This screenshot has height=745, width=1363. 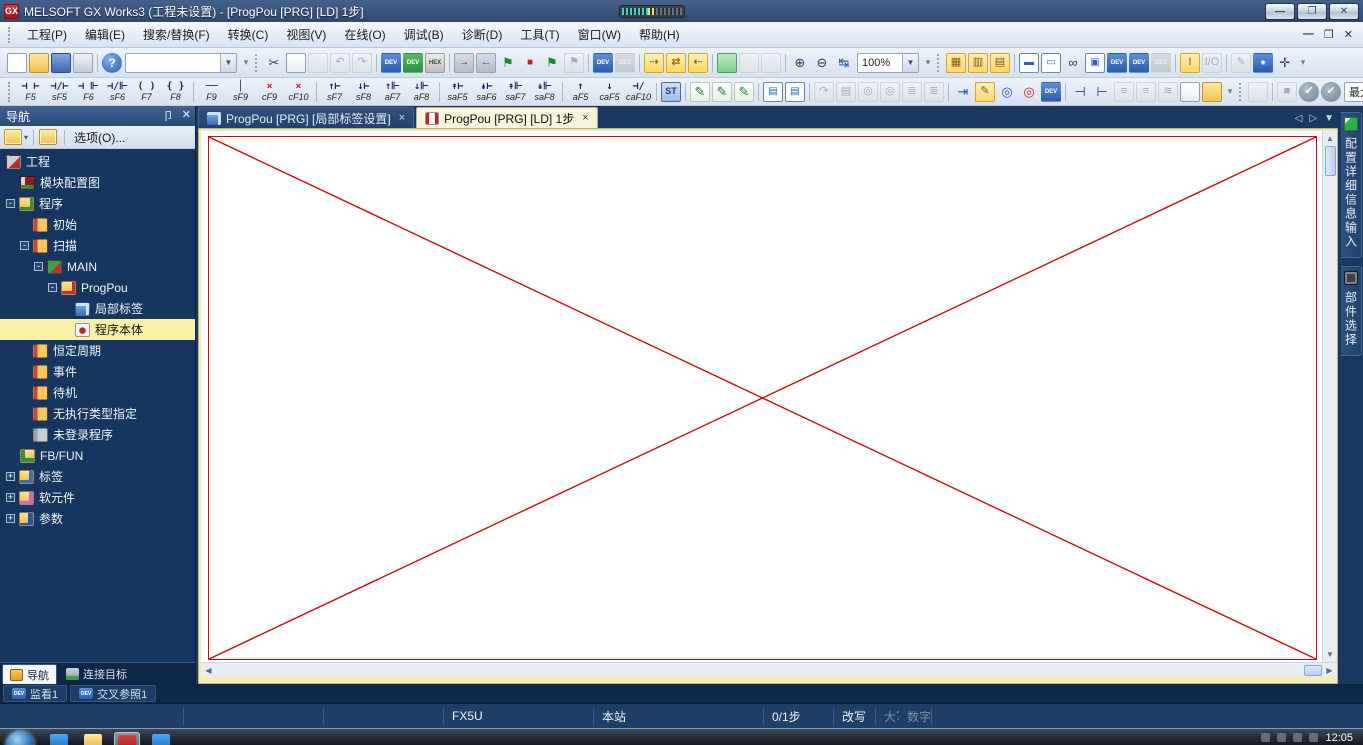 I want to click on check-program-icon: ✔, so click(x=1309, y=91).